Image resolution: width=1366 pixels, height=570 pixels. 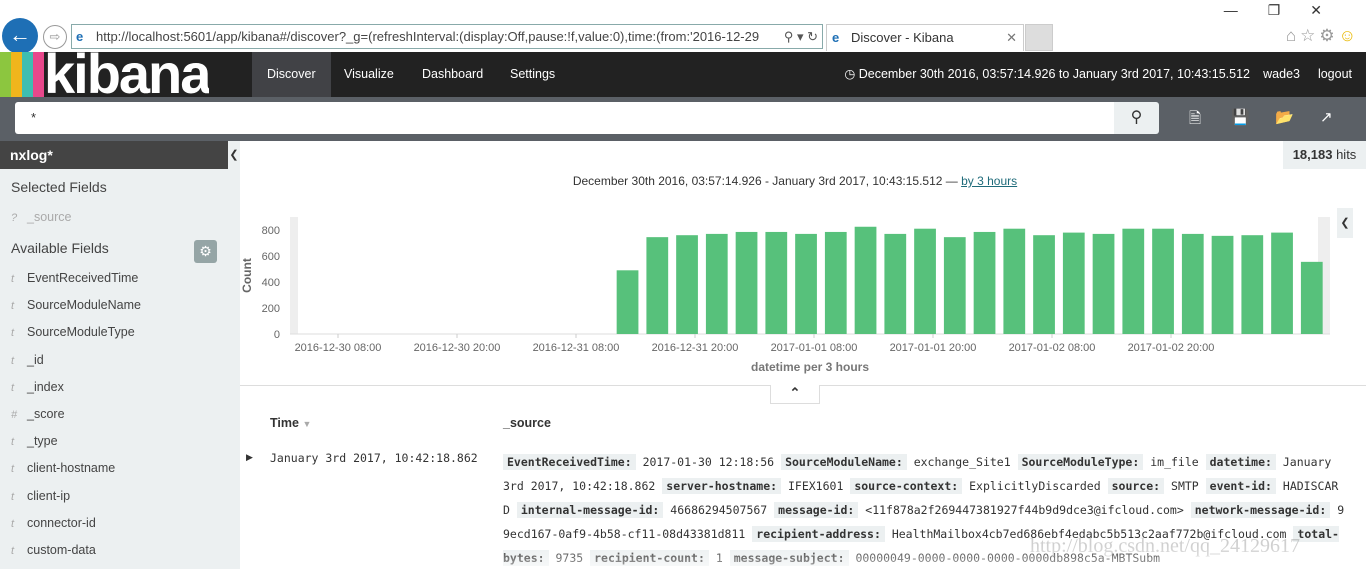 What do you see at coordinates (1039, 37) in the screenshot?
I see `new-tab-button` at bounding box center [1039, 37].